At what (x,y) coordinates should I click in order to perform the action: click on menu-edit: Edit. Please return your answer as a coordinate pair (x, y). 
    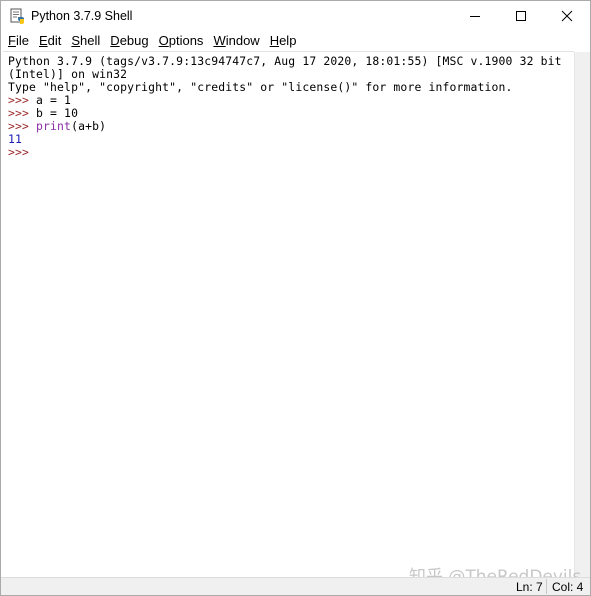
    Looking at the image, I should click on (50, 41).